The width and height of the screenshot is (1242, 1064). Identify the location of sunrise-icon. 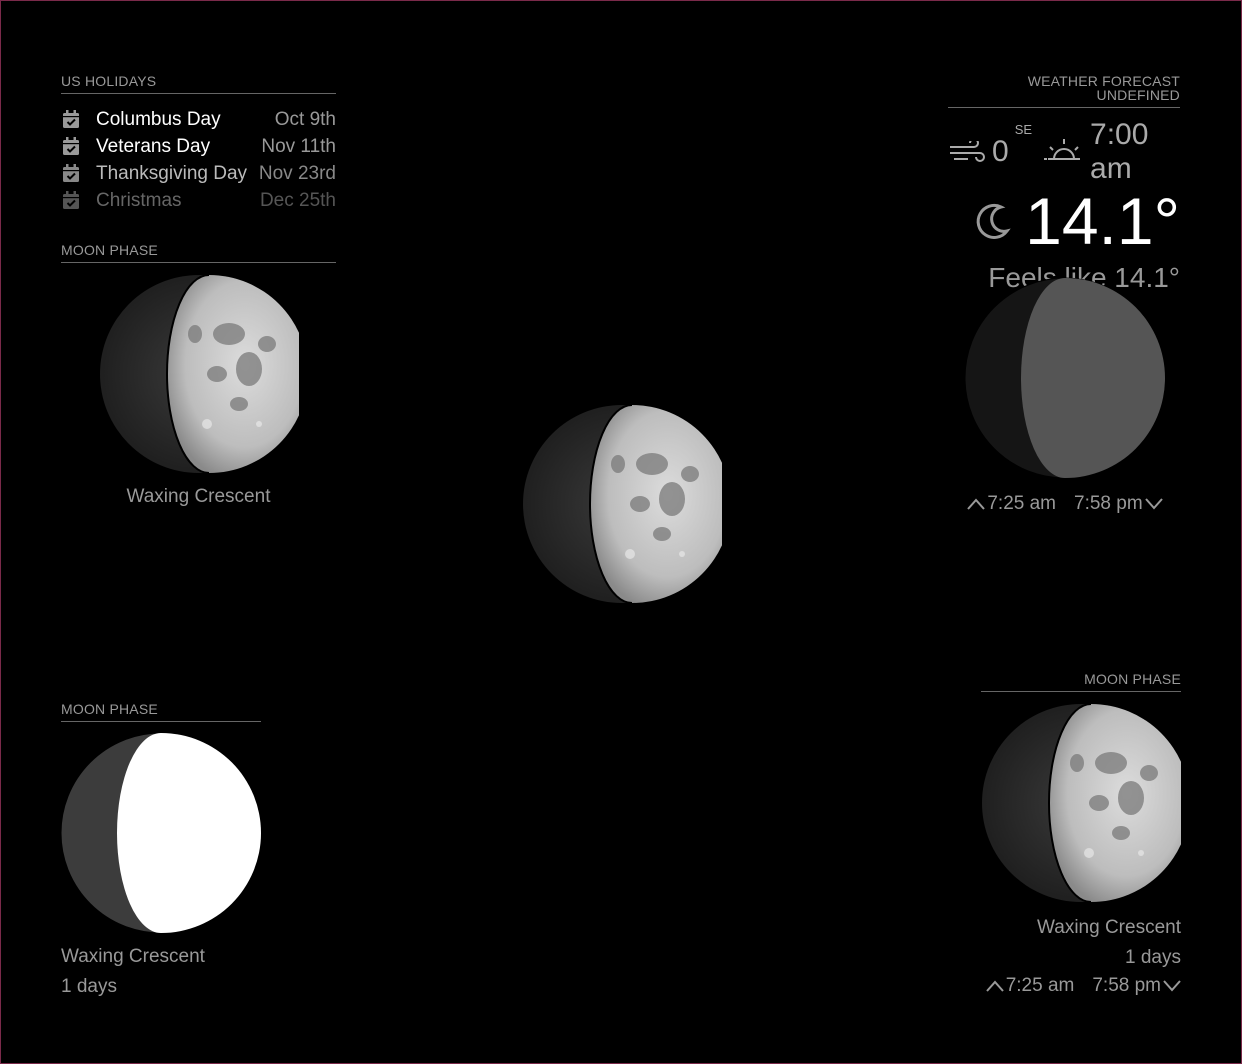
(1064, 152).